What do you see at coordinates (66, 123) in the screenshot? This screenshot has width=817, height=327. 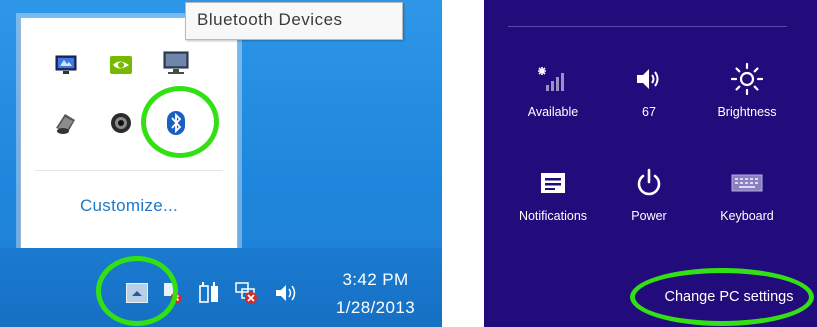 I see `speaker-device-icon` at bounding box center [66, 123].